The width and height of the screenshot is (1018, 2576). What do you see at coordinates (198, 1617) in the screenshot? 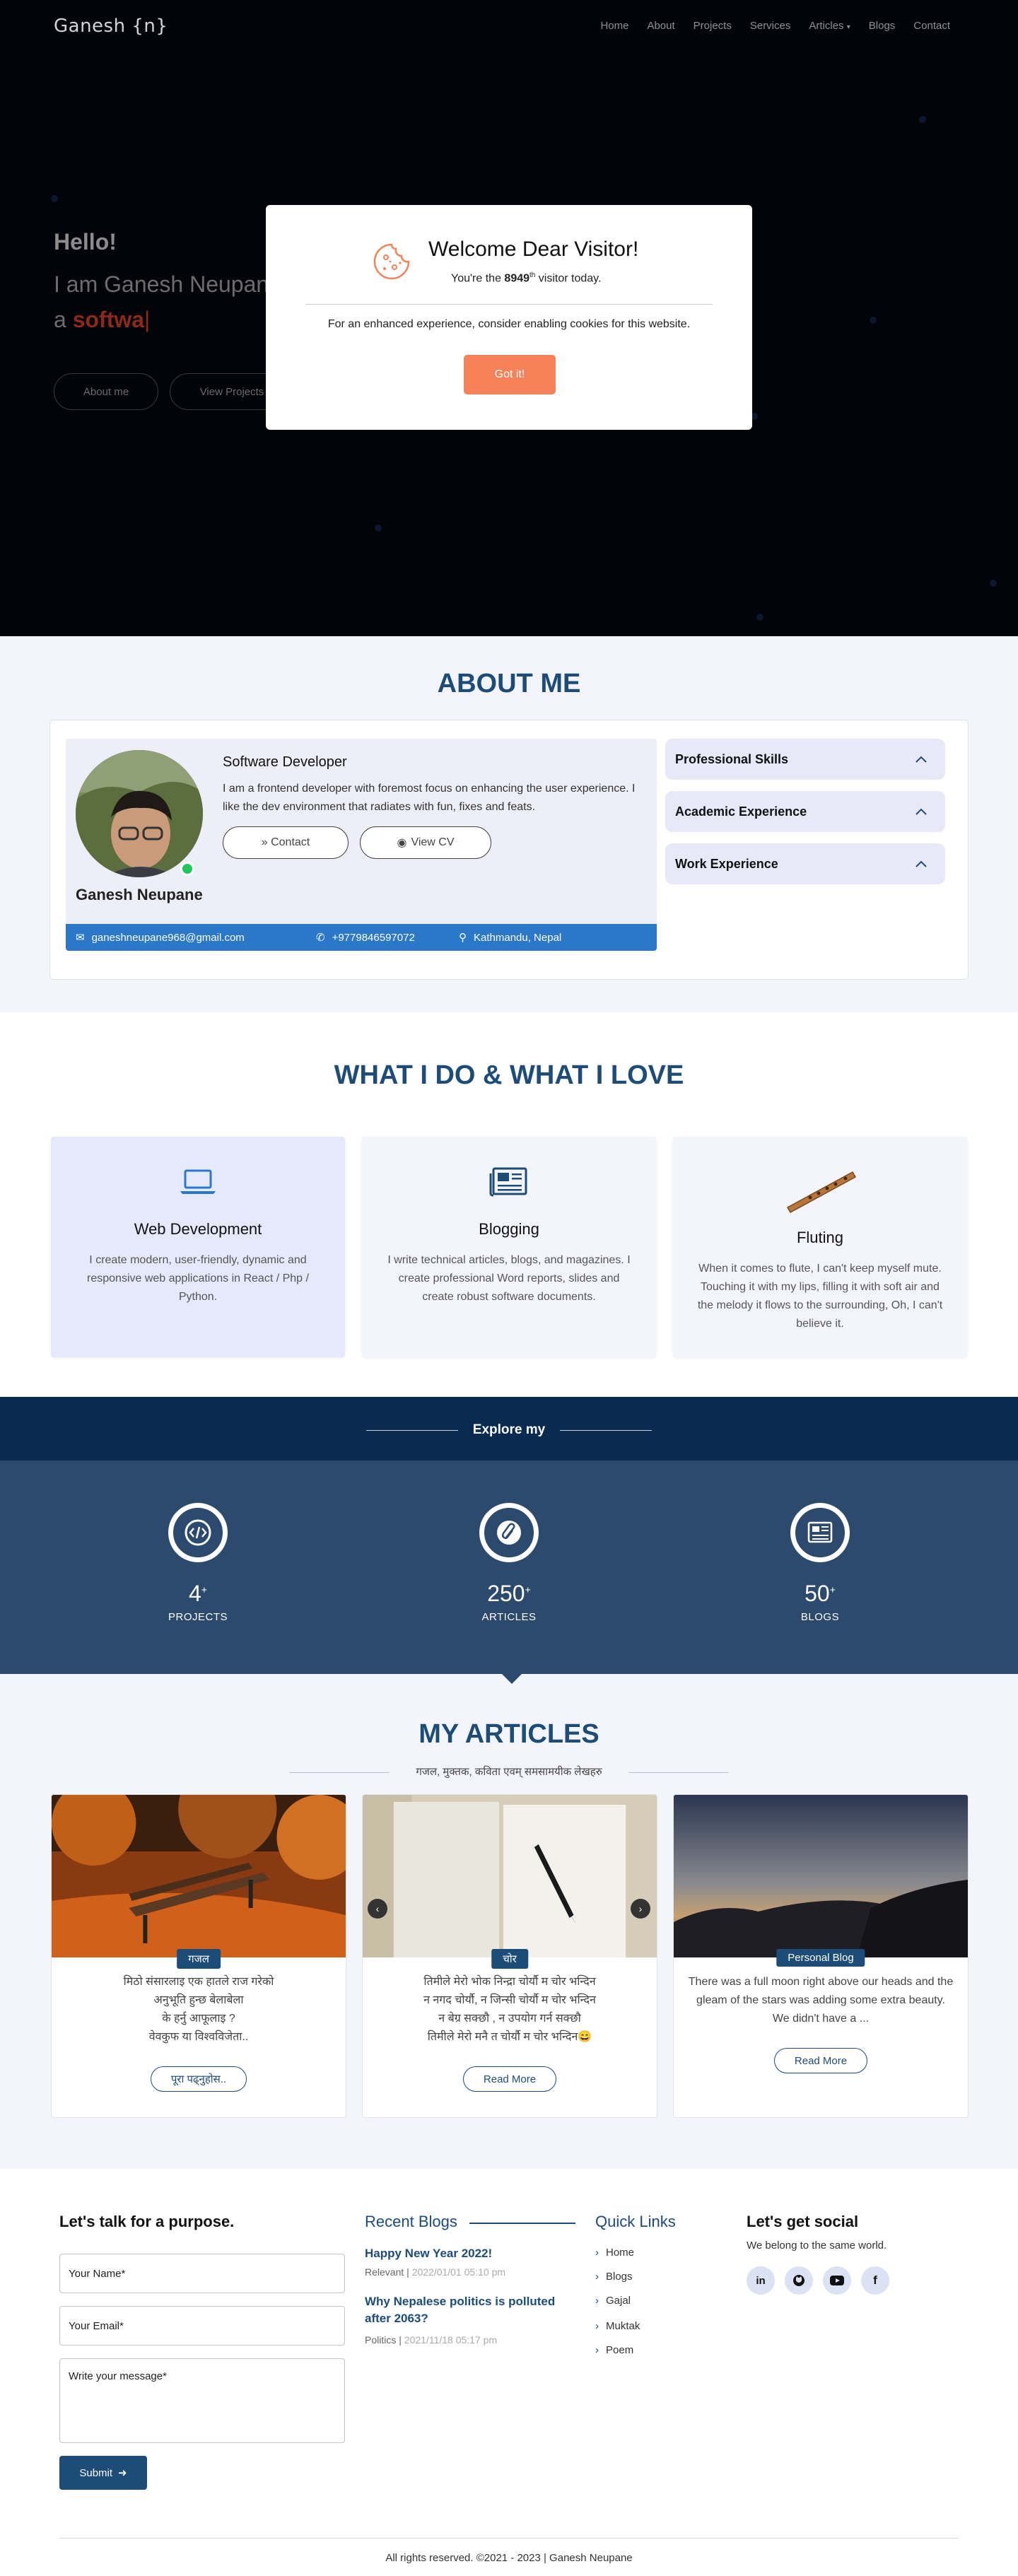
I see `stat-label: PROJECTS` at bounding box center [198, 1617].